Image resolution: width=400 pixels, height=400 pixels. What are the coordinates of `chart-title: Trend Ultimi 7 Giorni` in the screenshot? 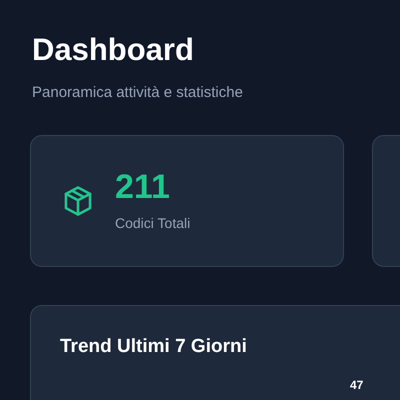 It's located at (153, 346).